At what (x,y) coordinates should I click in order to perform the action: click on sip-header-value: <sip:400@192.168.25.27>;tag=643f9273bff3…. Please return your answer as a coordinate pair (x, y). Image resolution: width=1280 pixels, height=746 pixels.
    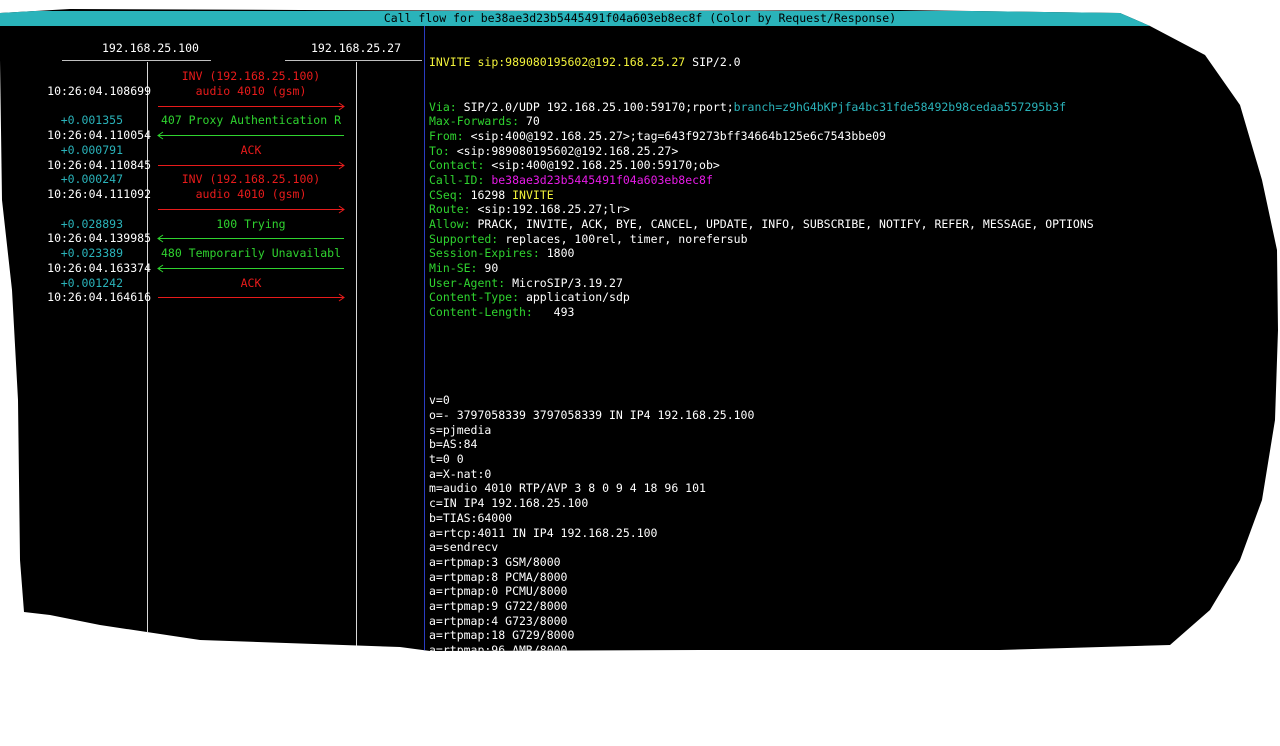
    Looking at the image, I should click on (678, 135).